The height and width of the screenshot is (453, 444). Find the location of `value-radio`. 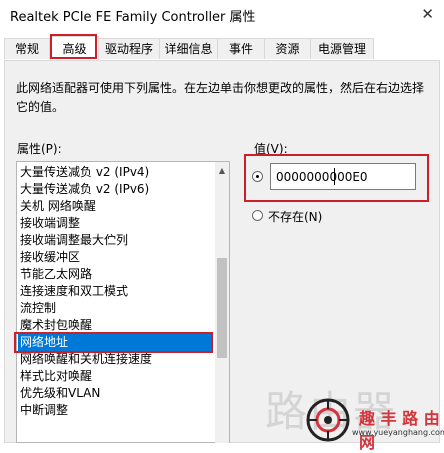

value-radio is located at coordinates (257, 176).